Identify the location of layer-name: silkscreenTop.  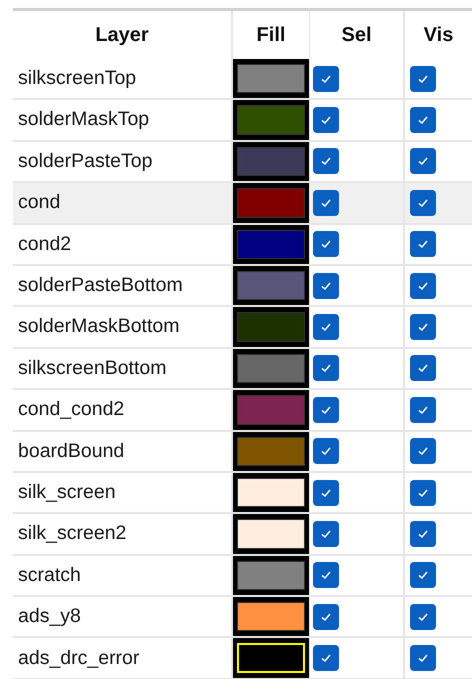
(77, 79).